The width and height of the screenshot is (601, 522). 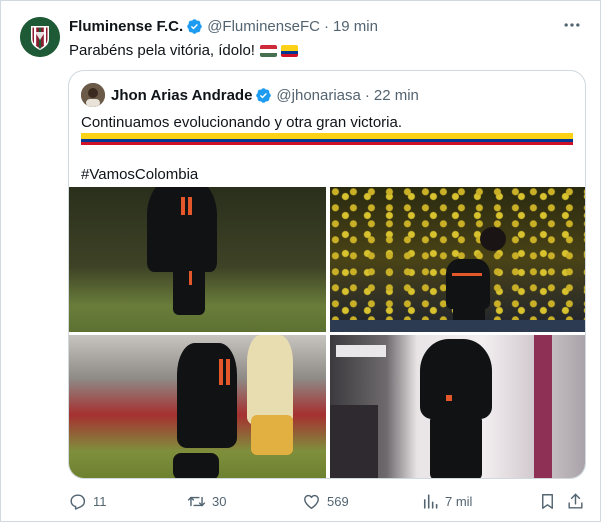 What do you see at coordinates (100, 501) in the screenshot?
I see `reply-count: 11` at bounding box center [100, 501].